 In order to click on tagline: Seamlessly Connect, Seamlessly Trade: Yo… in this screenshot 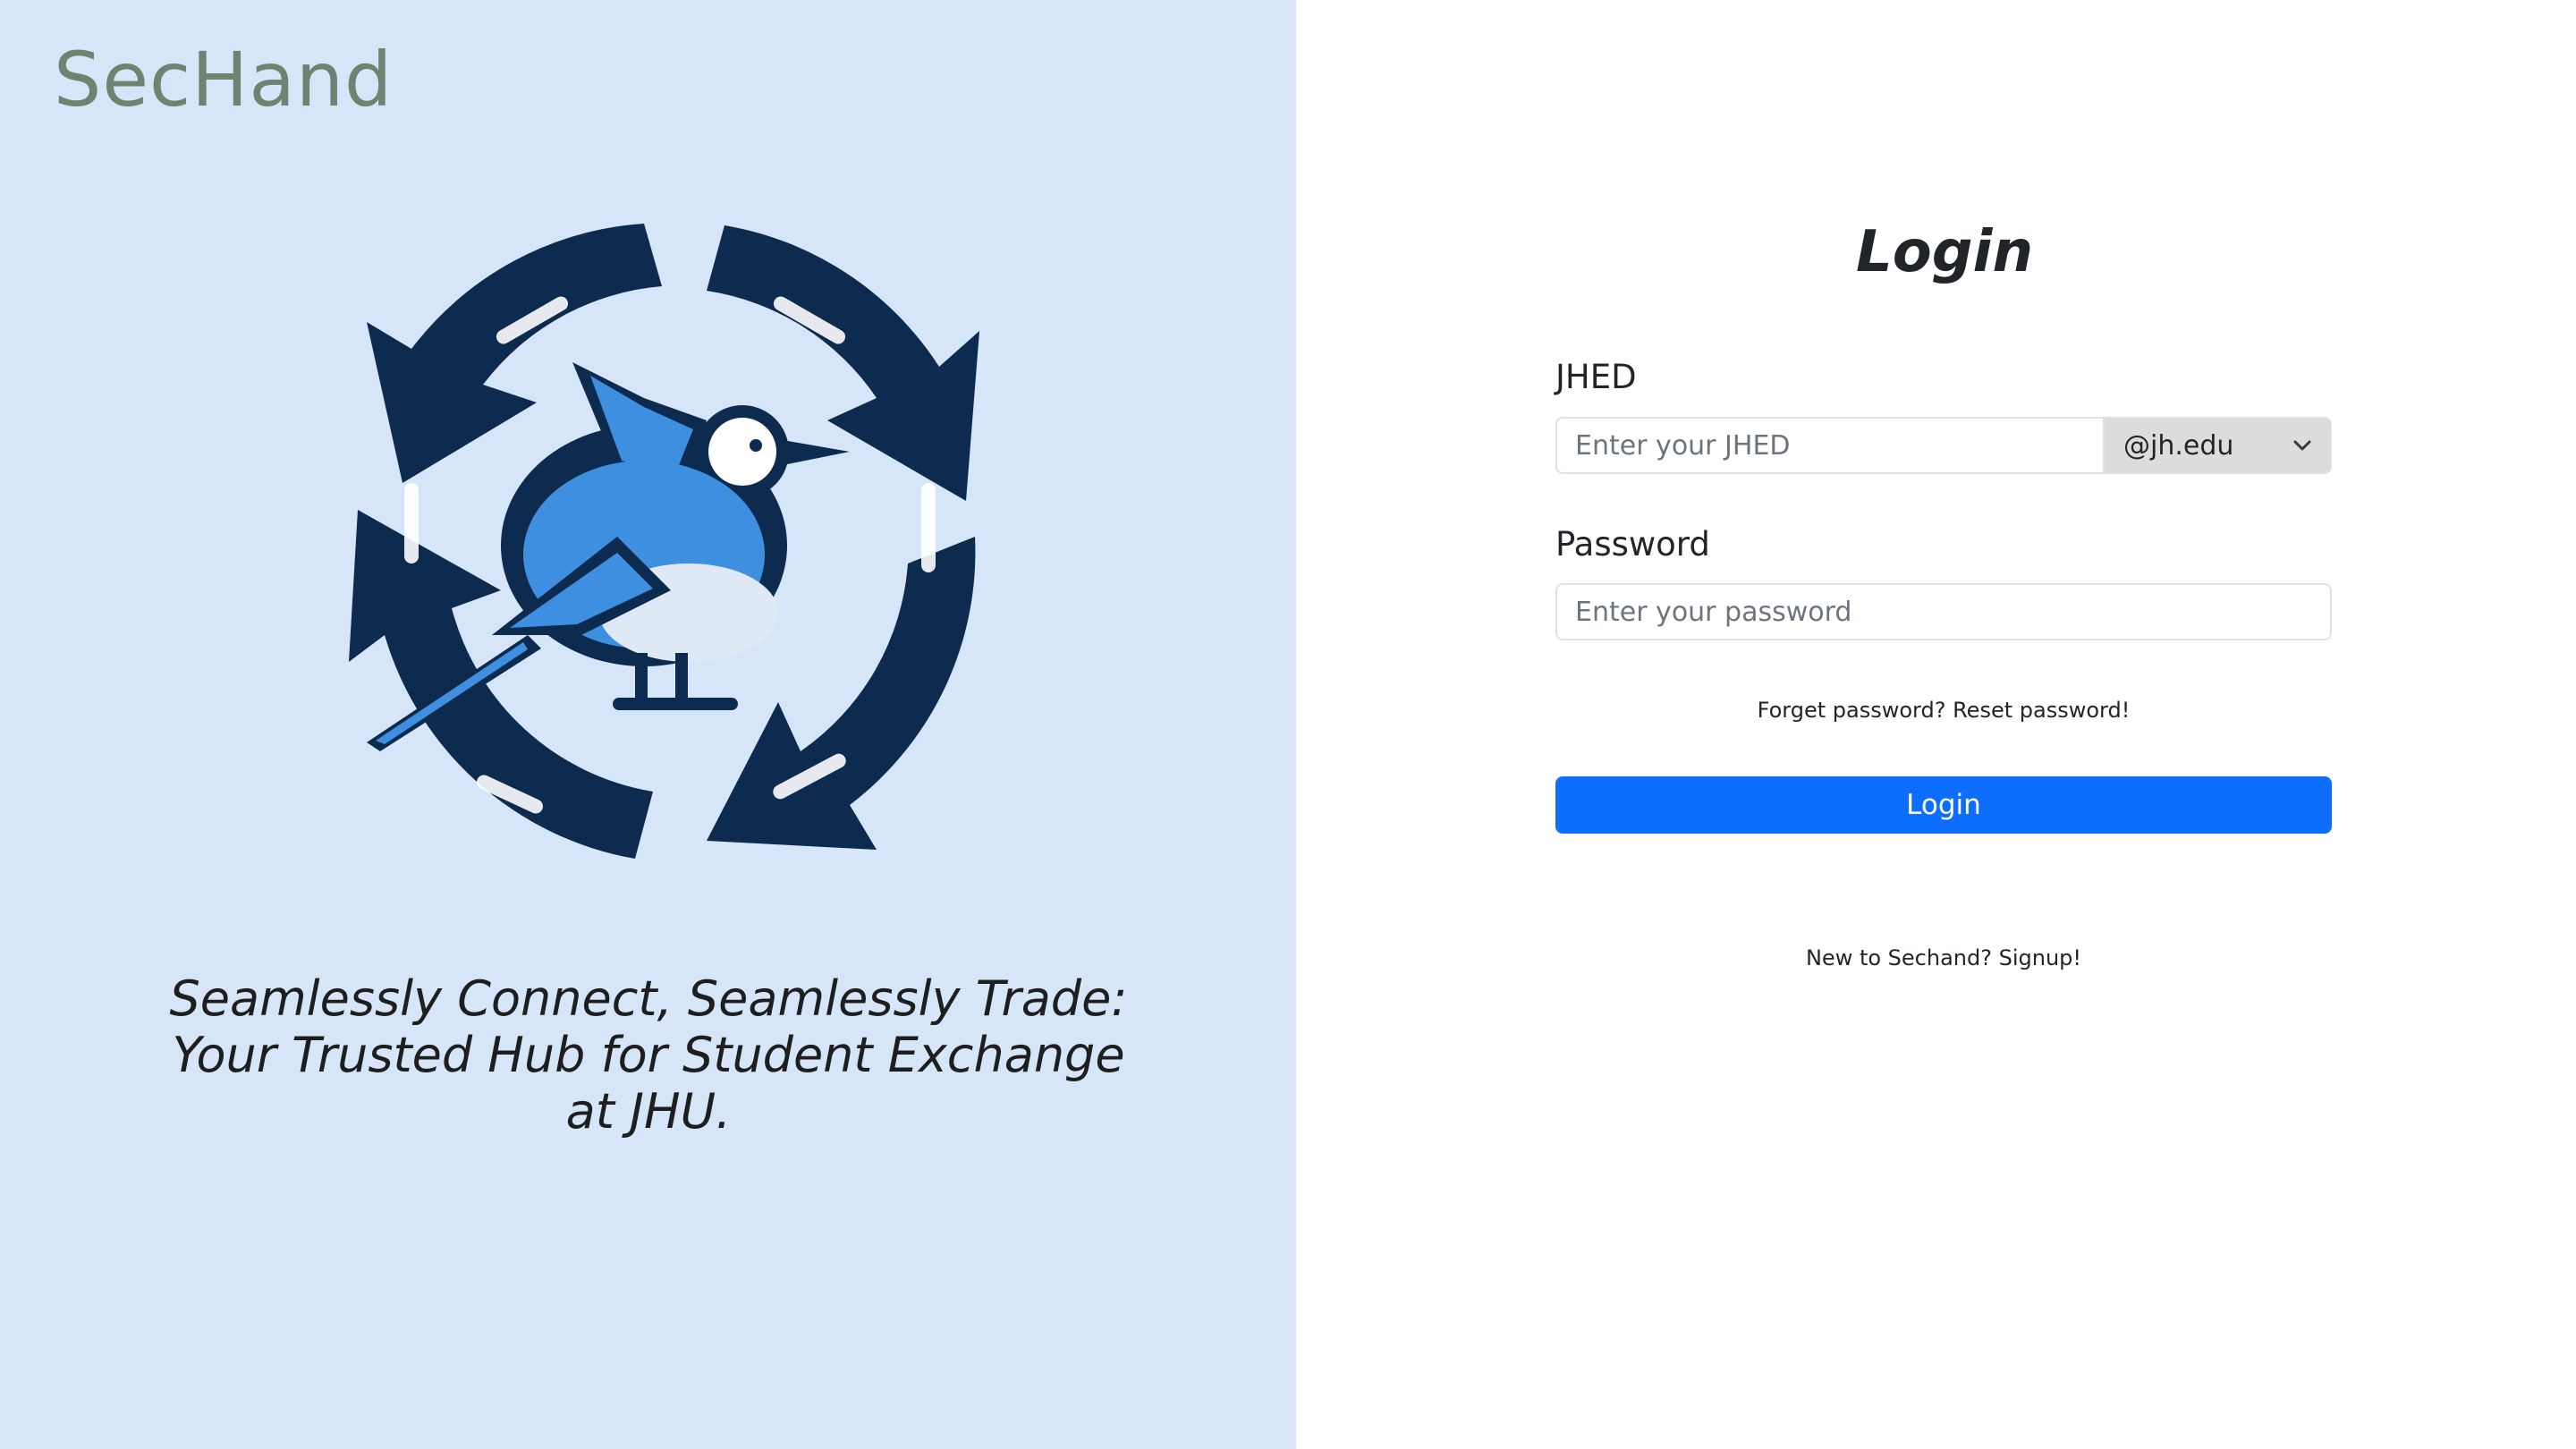, I will do `click(648, 1055)`.